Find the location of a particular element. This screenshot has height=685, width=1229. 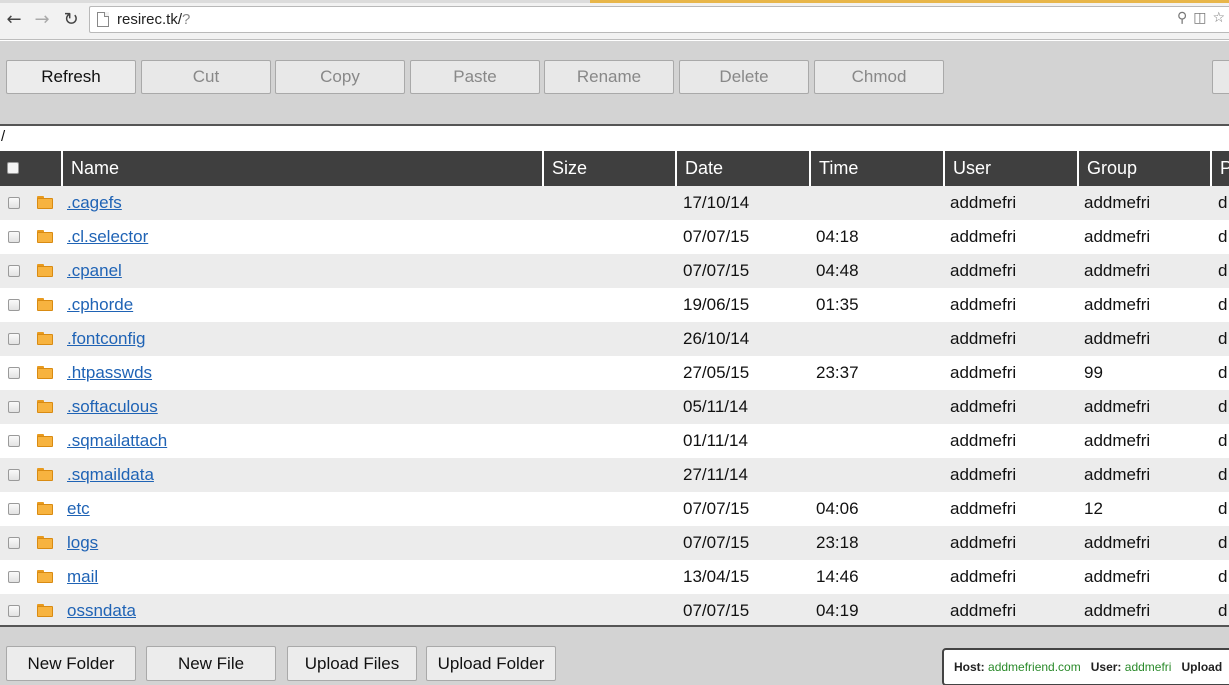

table-row: .sqmaildata 27/11/14 addmefri addmefri d is located at coordinates (614, 475).